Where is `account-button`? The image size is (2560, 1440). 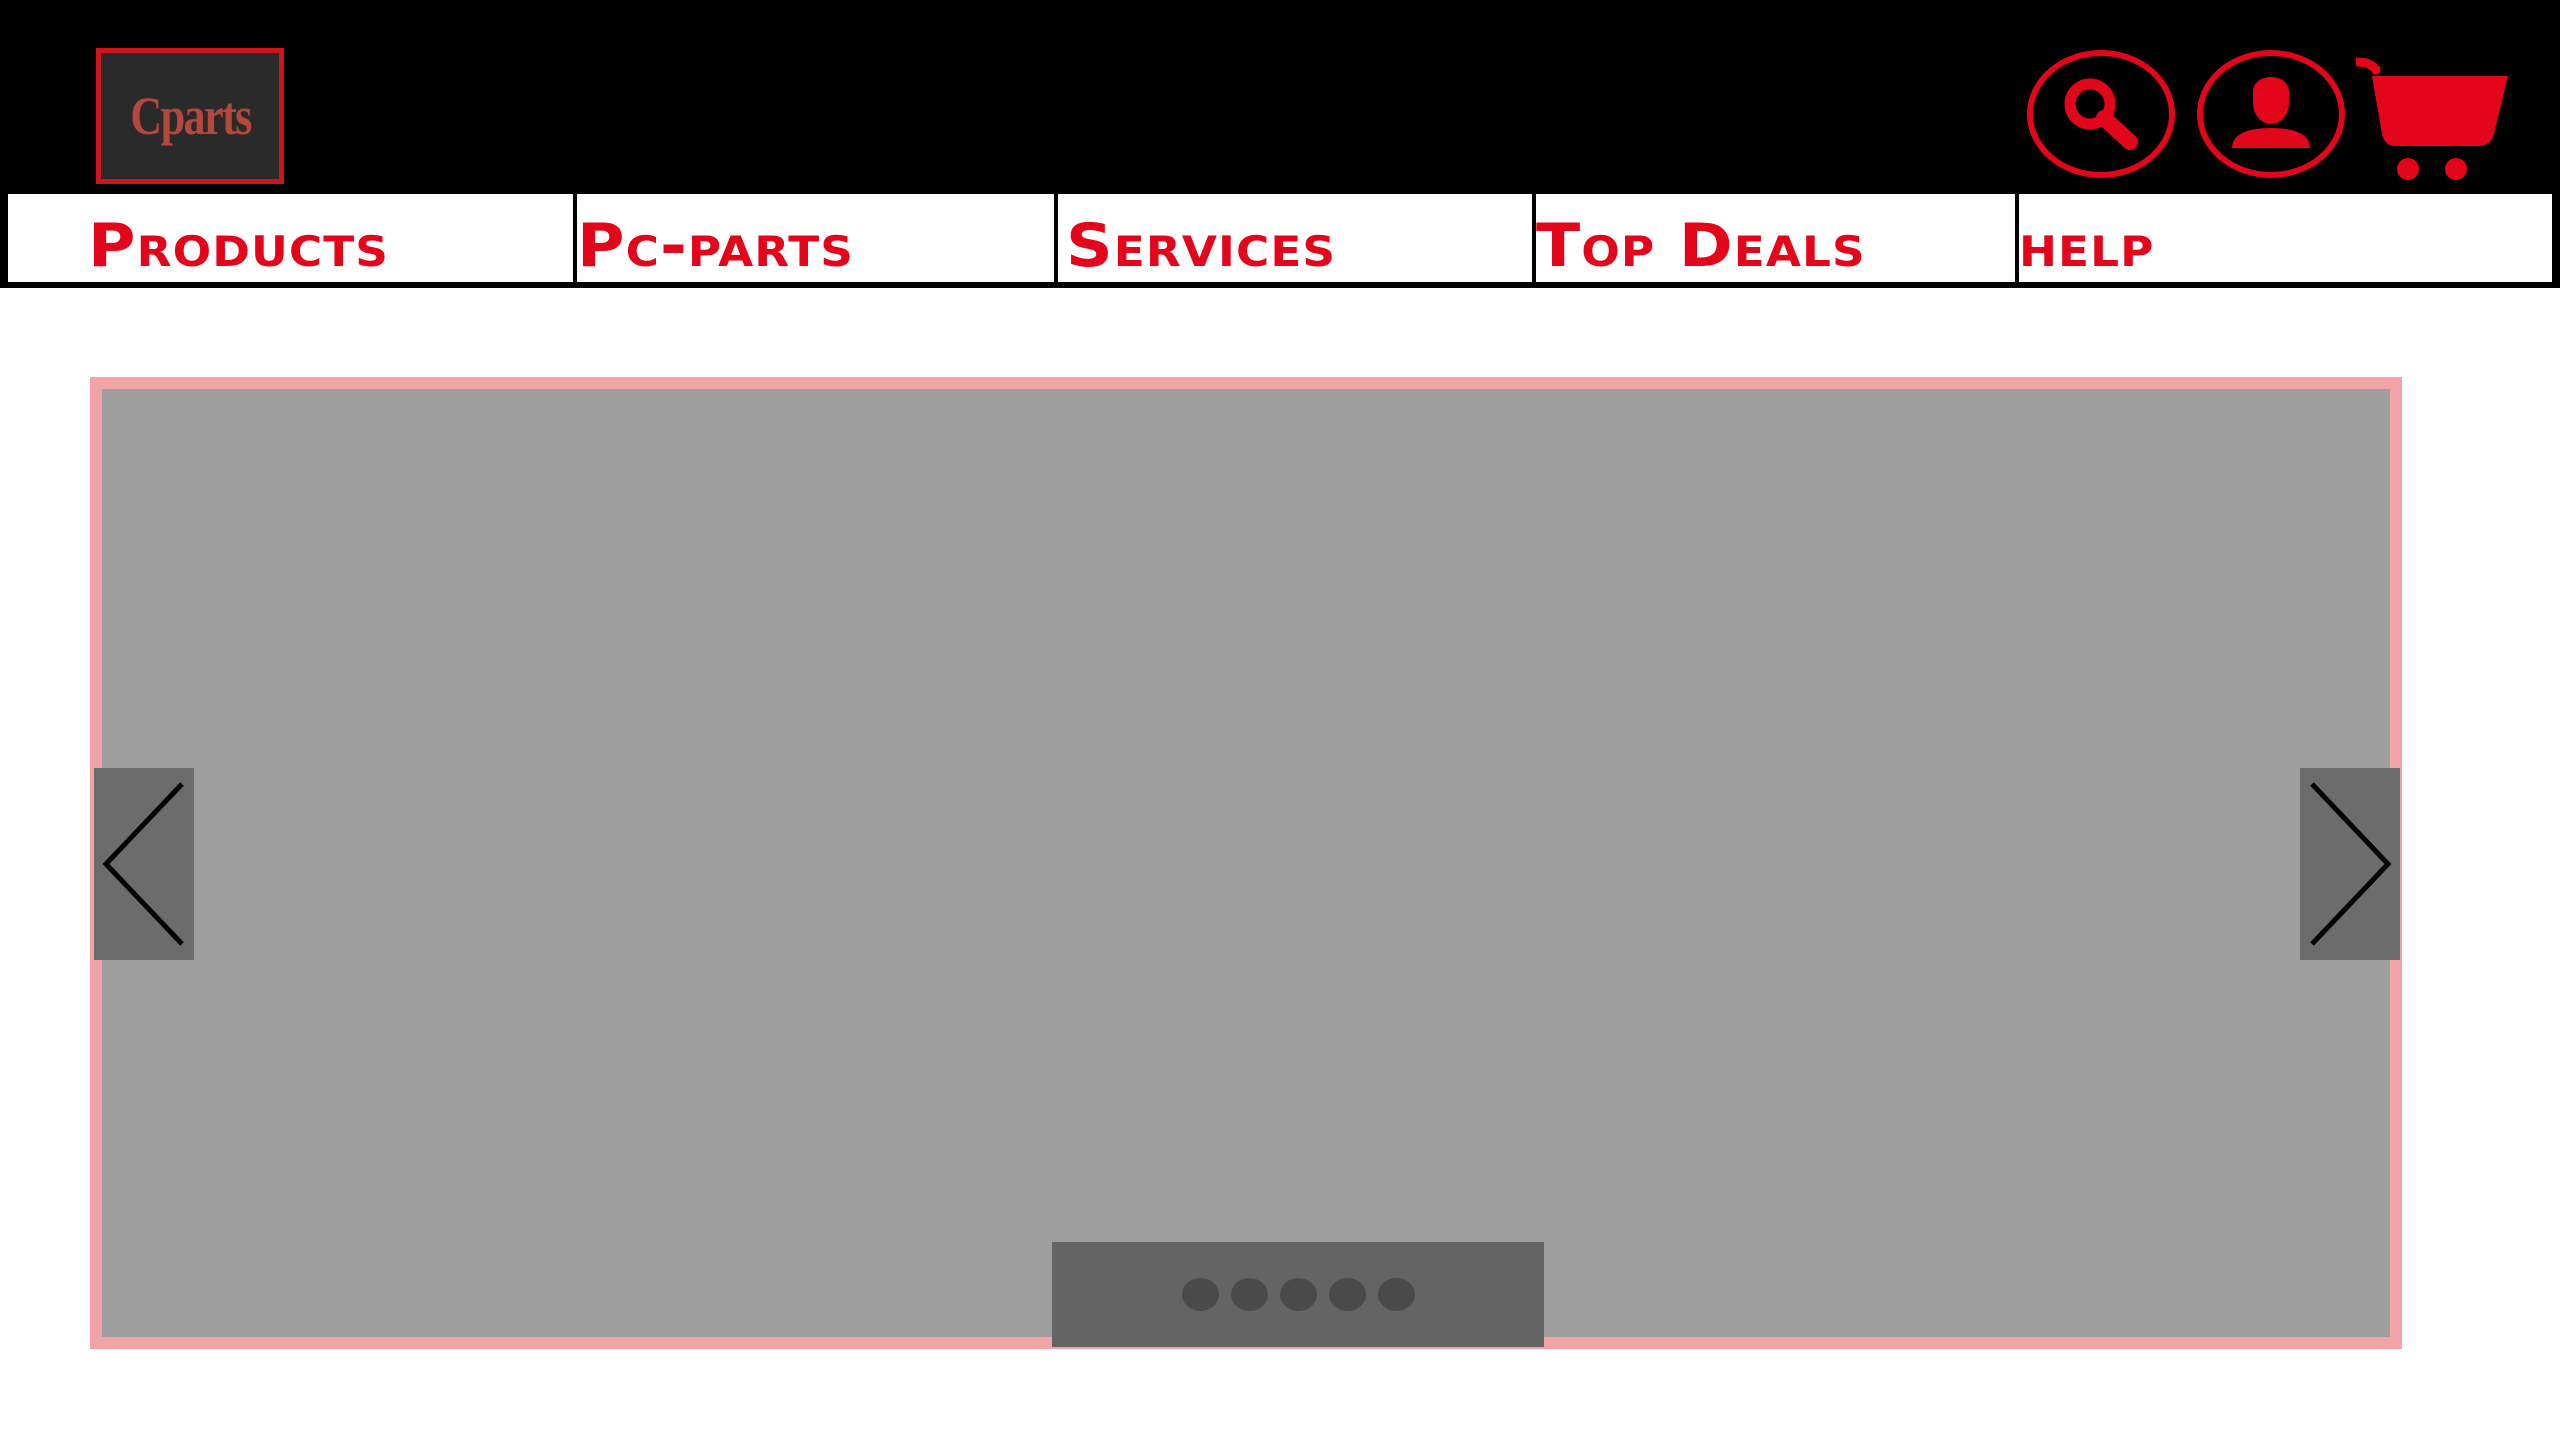 account-button is located at coordinates (2271, 114).